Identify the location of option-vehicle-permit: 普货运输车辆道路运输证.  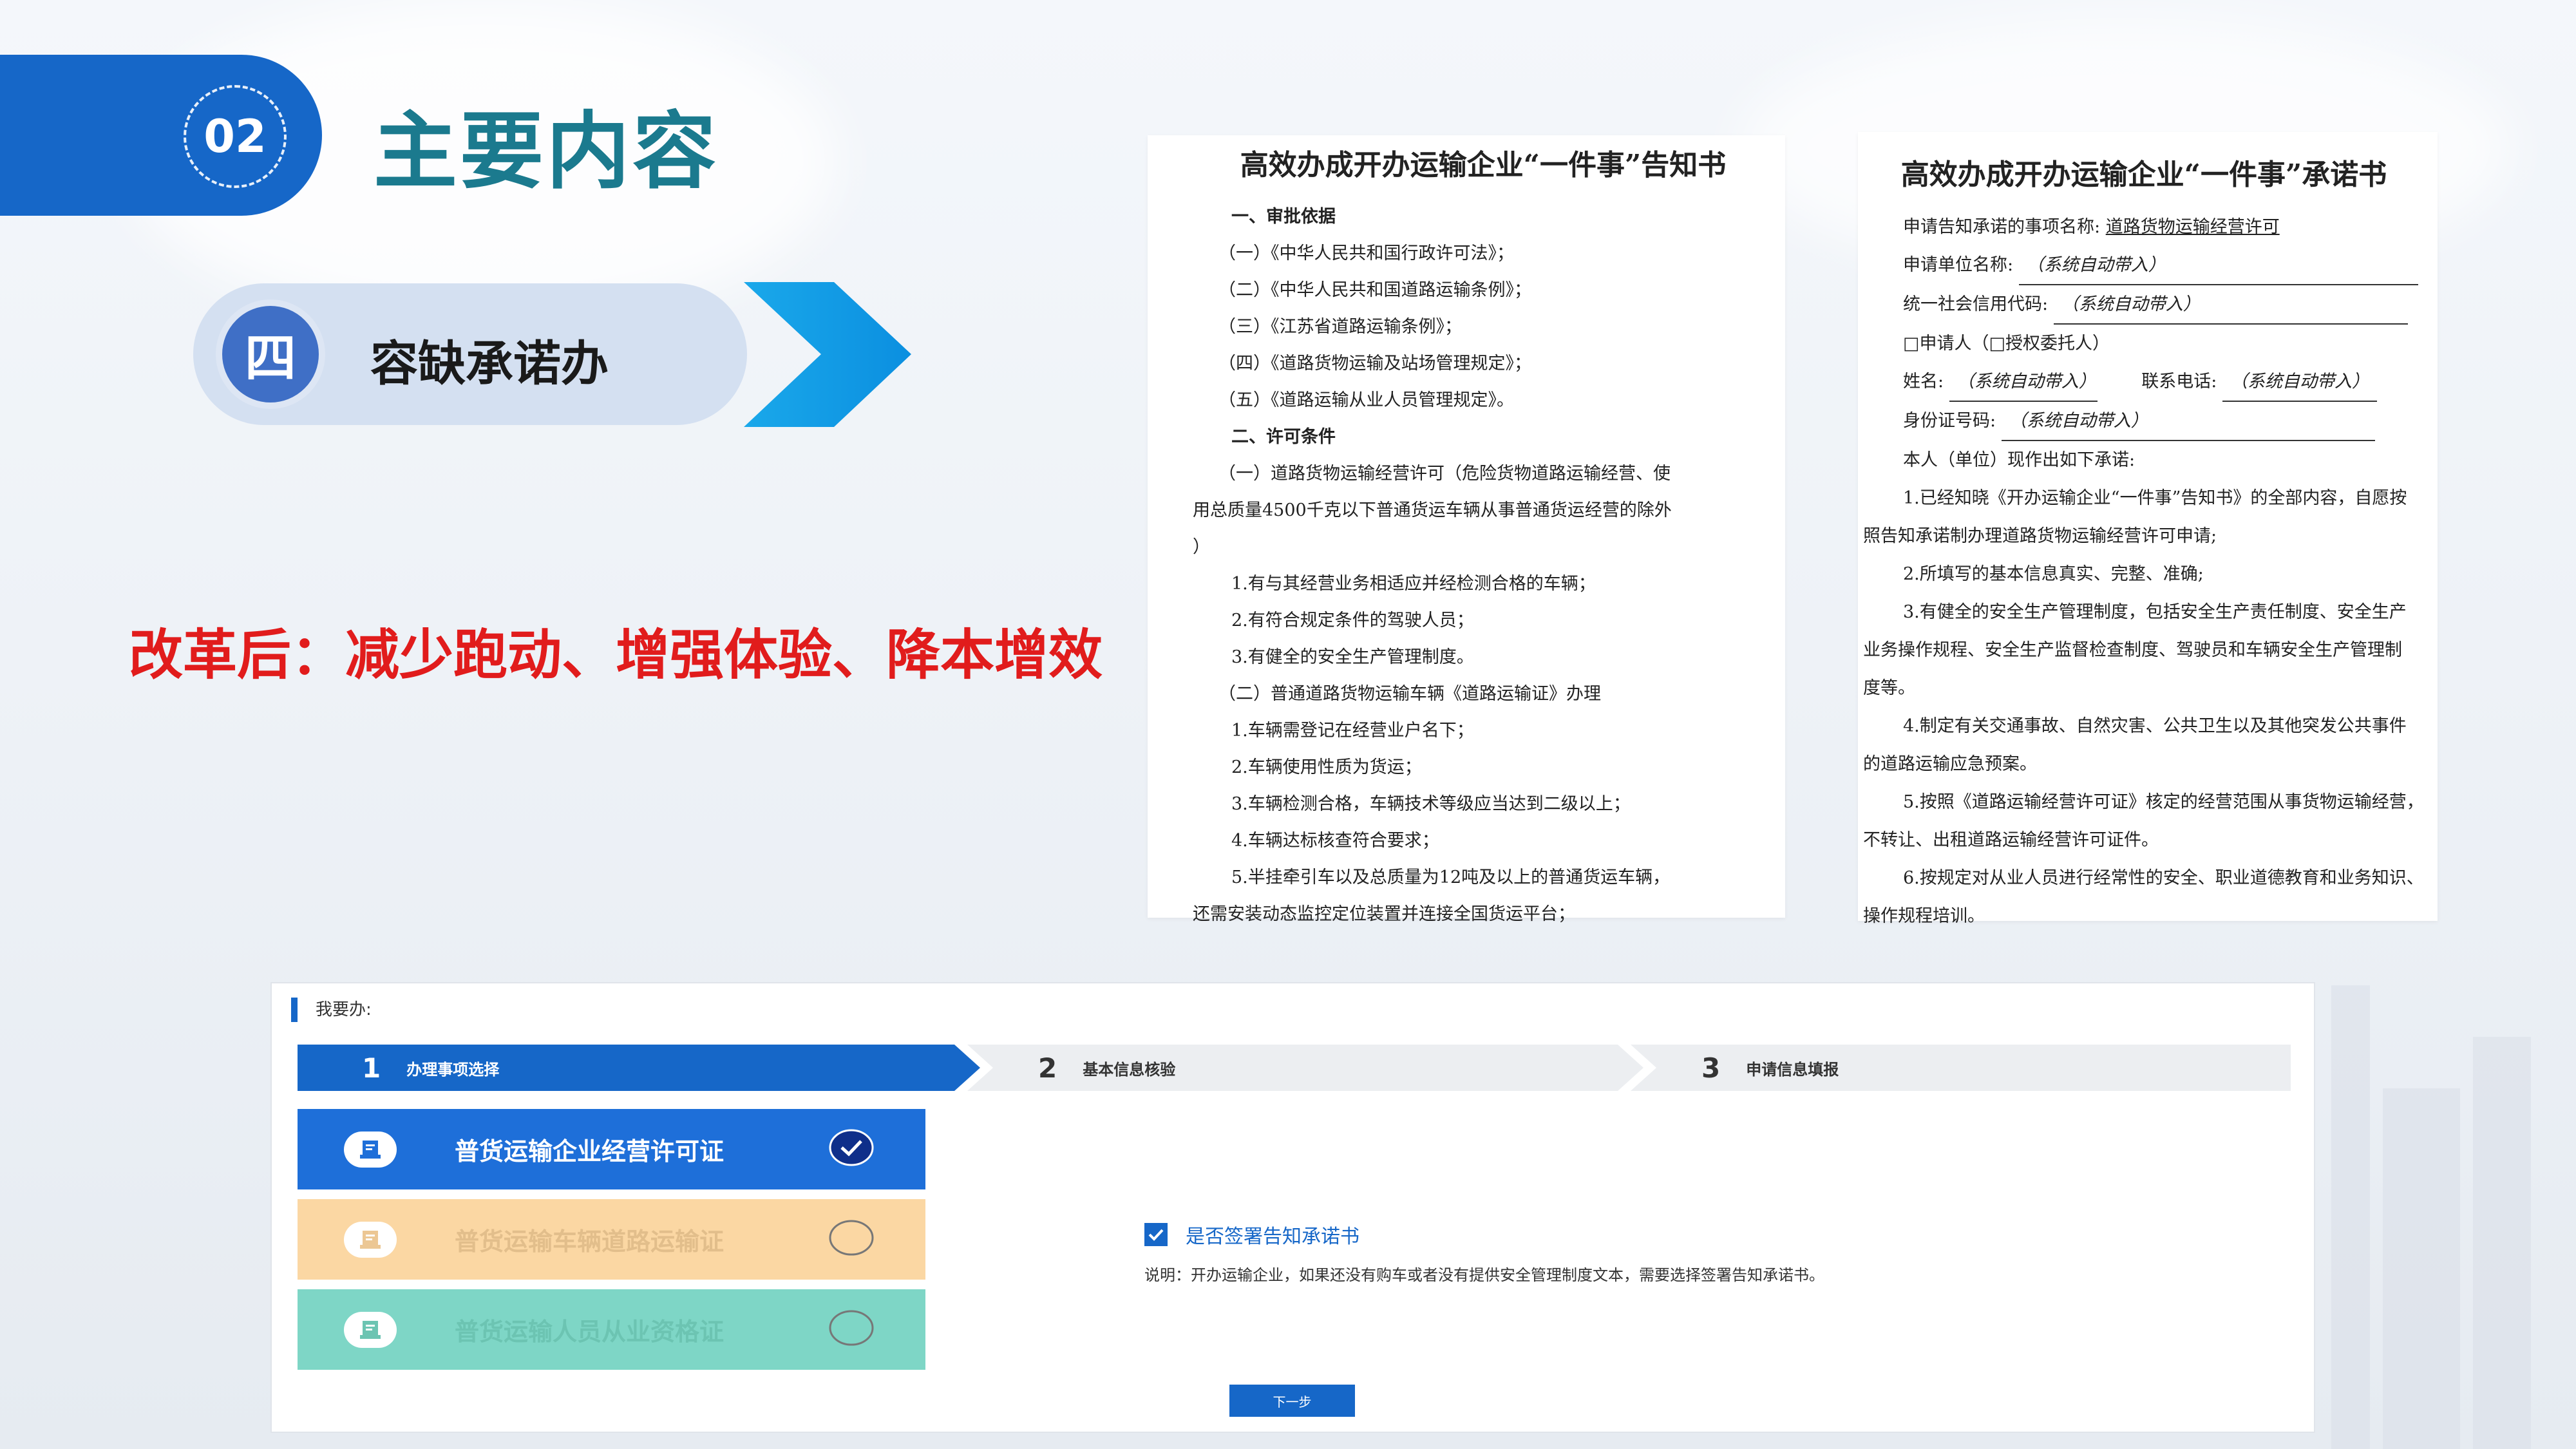
(611, 1239).